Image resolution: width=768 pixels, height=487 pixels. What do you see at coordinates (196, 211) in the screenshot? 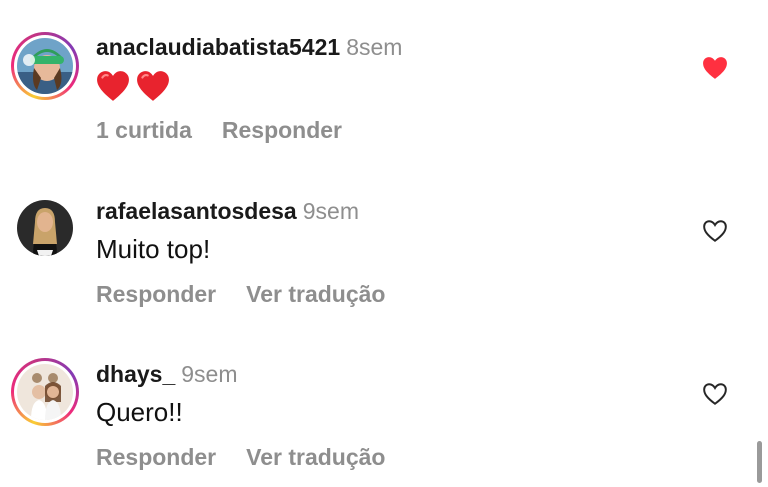
I see `username: rafaelasantosdesa` at bounding box center [196, 211].